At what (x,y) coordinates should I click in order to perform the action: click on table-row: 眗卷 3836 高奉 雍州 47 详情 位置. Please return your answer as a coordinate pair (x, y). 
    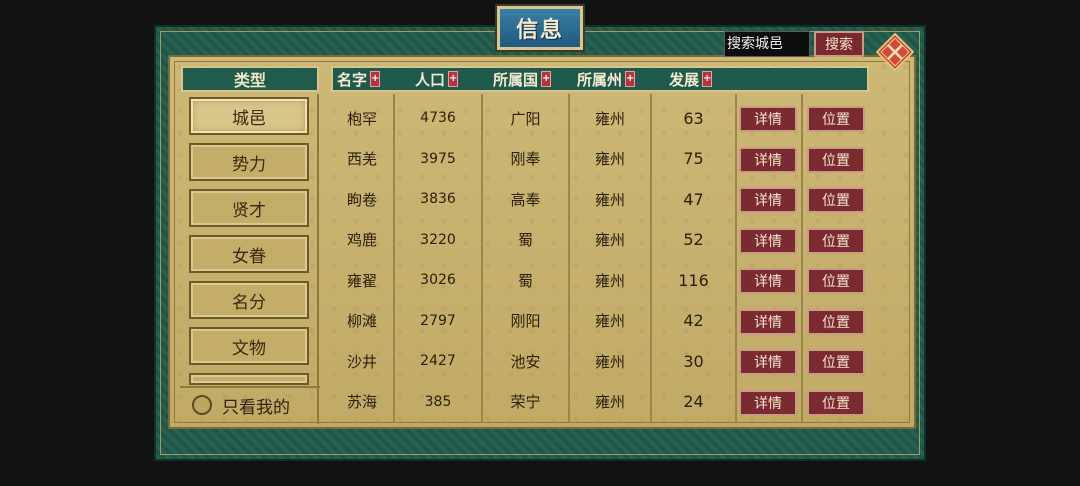
    Looking at the image, I should click on (600, 199).